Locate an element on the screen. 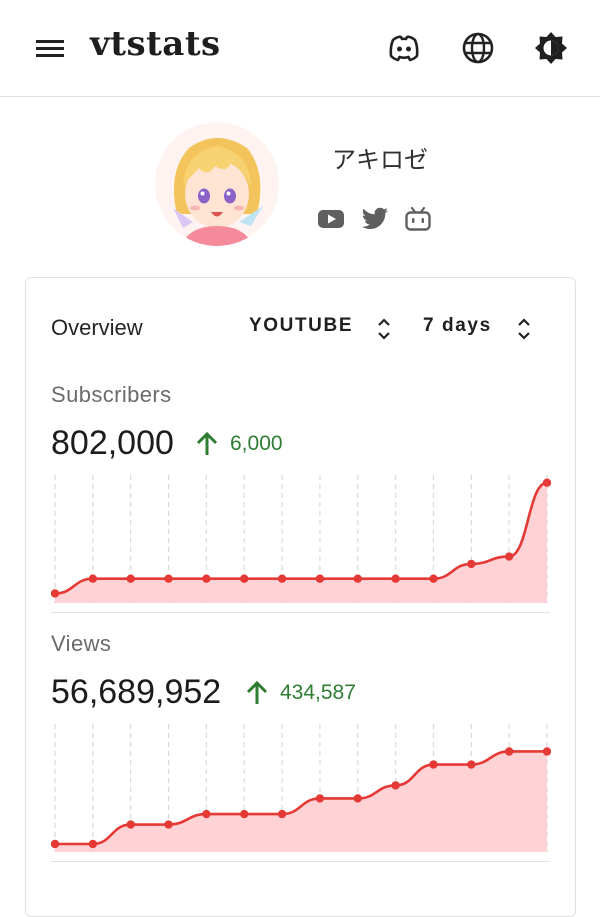  twitter-link is located at coordinates (375, 219).